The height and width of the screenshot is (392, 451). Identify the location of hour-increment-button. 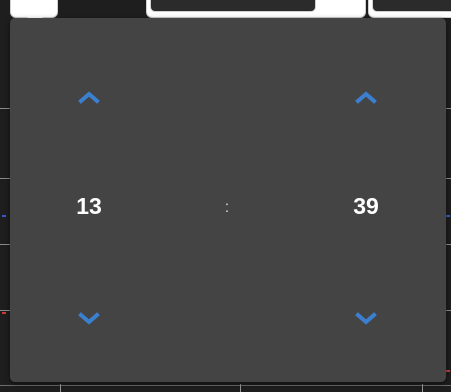
(89, 97).